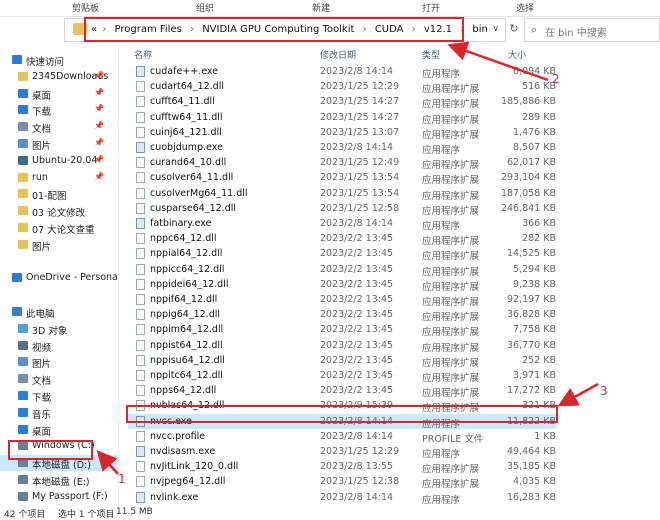 This screenshot has height=520, width=660. I want to click on file-size: 14,525 KB, so click(531, 254).